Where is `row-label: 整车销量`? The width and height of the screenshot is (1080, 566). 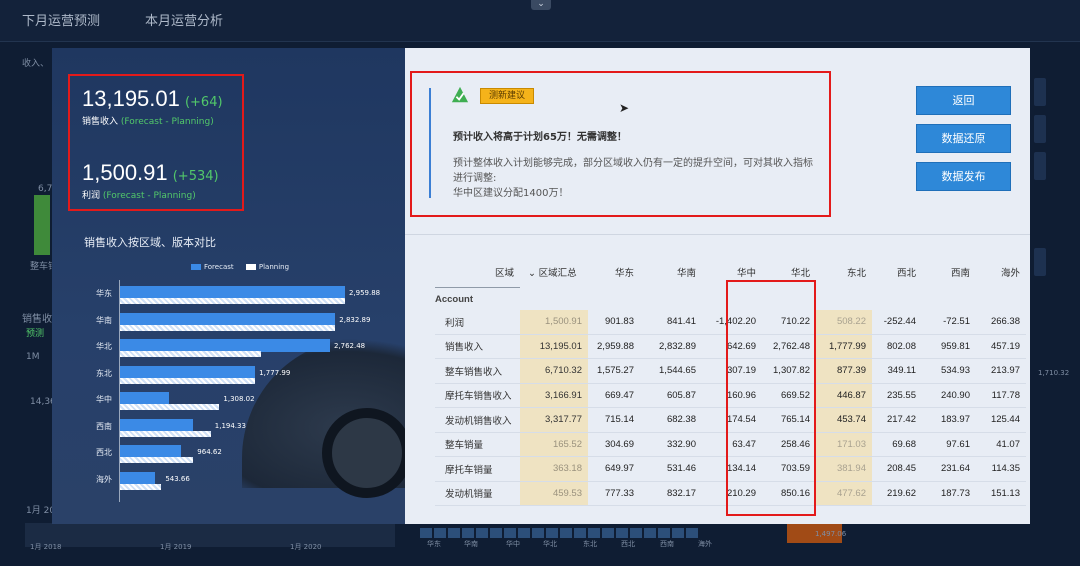 row-label: 整车销量 is located at coordinates (477, 445).